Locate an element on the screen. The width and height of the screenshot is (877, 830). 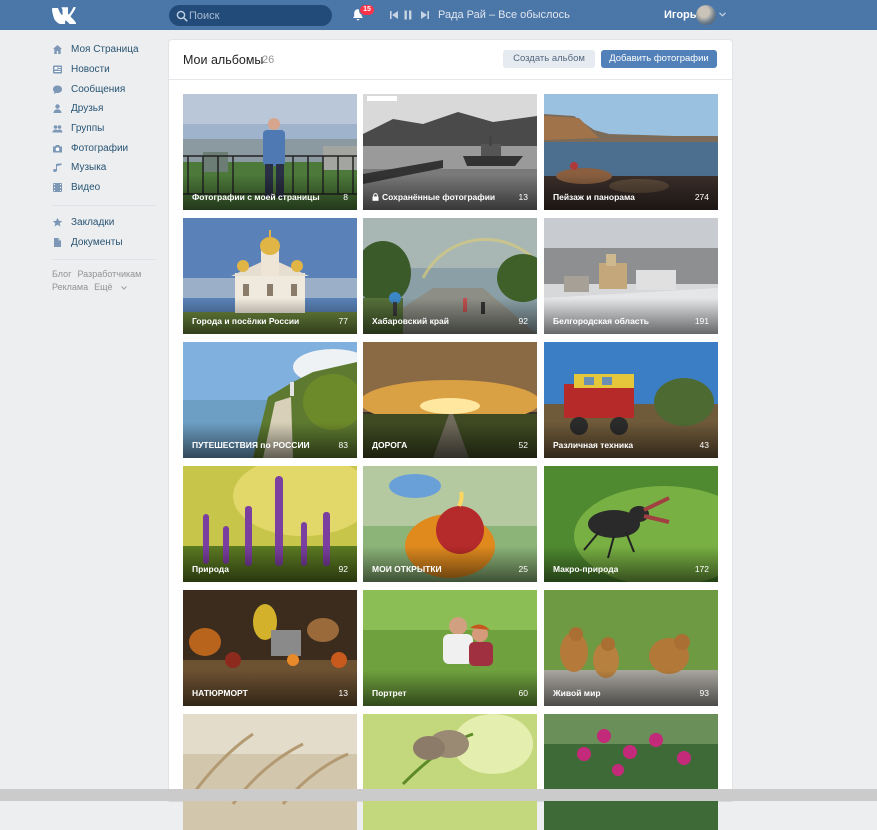
nav-label: Фотографии is located at coordinates (100, 148).